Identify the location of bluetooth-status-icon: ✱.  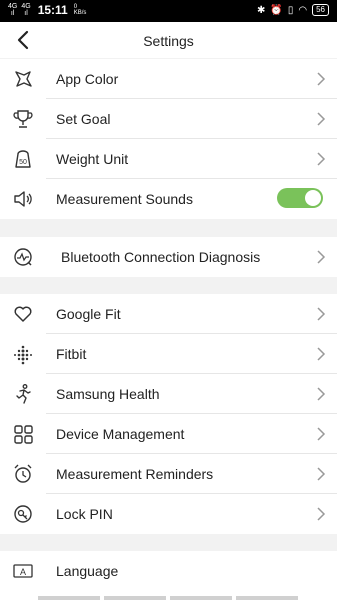
(261, 10).